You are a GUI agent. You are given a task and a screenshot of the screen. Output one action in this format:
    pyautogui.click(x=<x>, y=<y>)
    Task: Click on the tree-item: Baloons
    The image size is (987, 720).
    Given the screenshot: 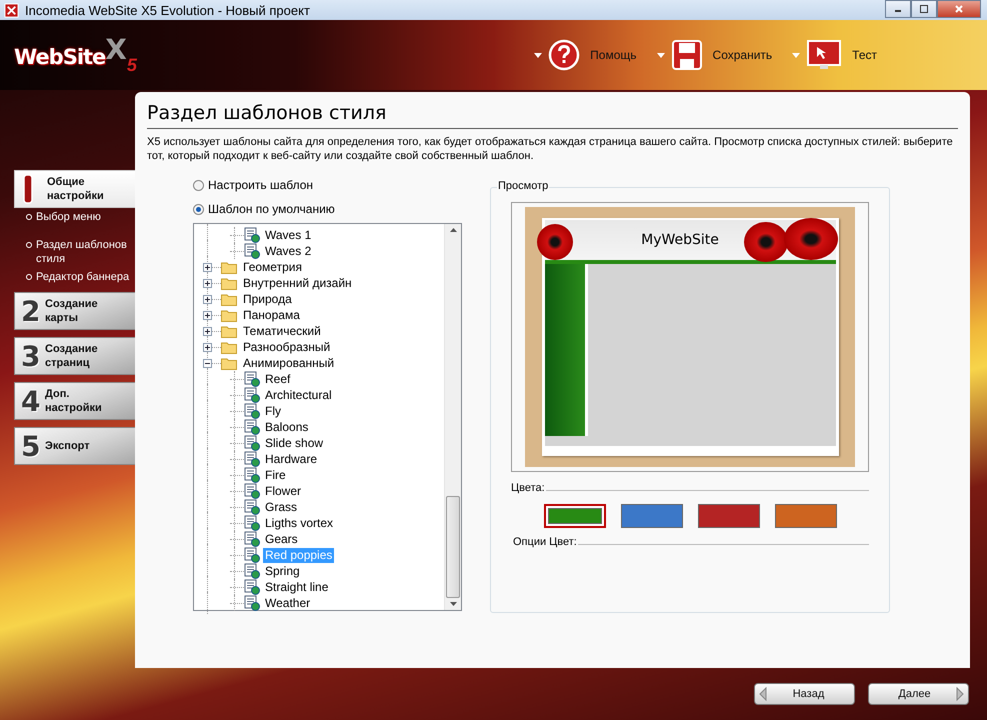 What is the action you would take?
    pyautogui.click(x=286, y=427)
    